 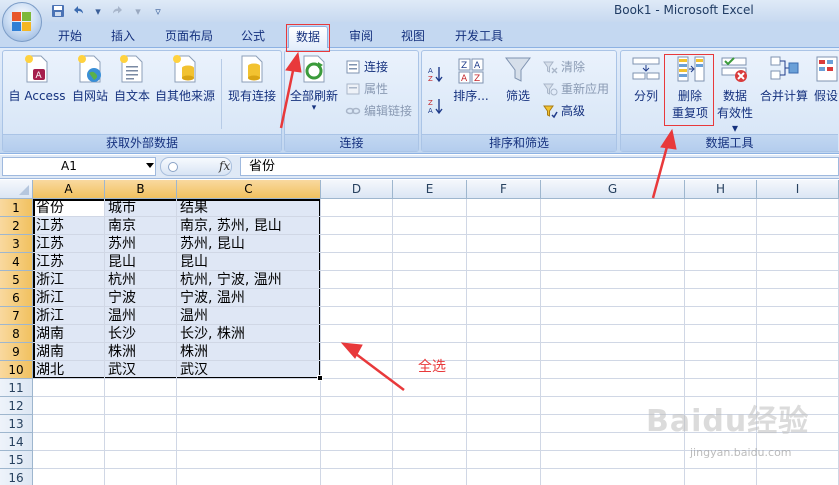 What do you see at coordinates (728, 421) in the screenshot?
I see `watermark-logo: Baidu经验` at bounding box center [728, 421].